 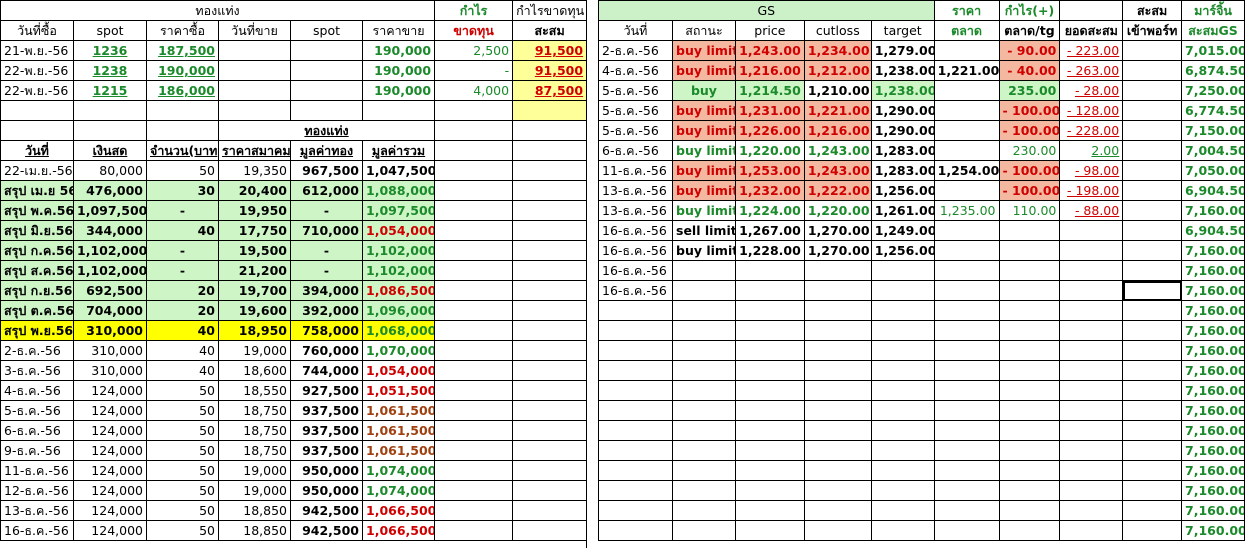 What do you see at coordinates (769, 330) in the screenshot?
I see `gs-price` at bounding box center [769, 330].